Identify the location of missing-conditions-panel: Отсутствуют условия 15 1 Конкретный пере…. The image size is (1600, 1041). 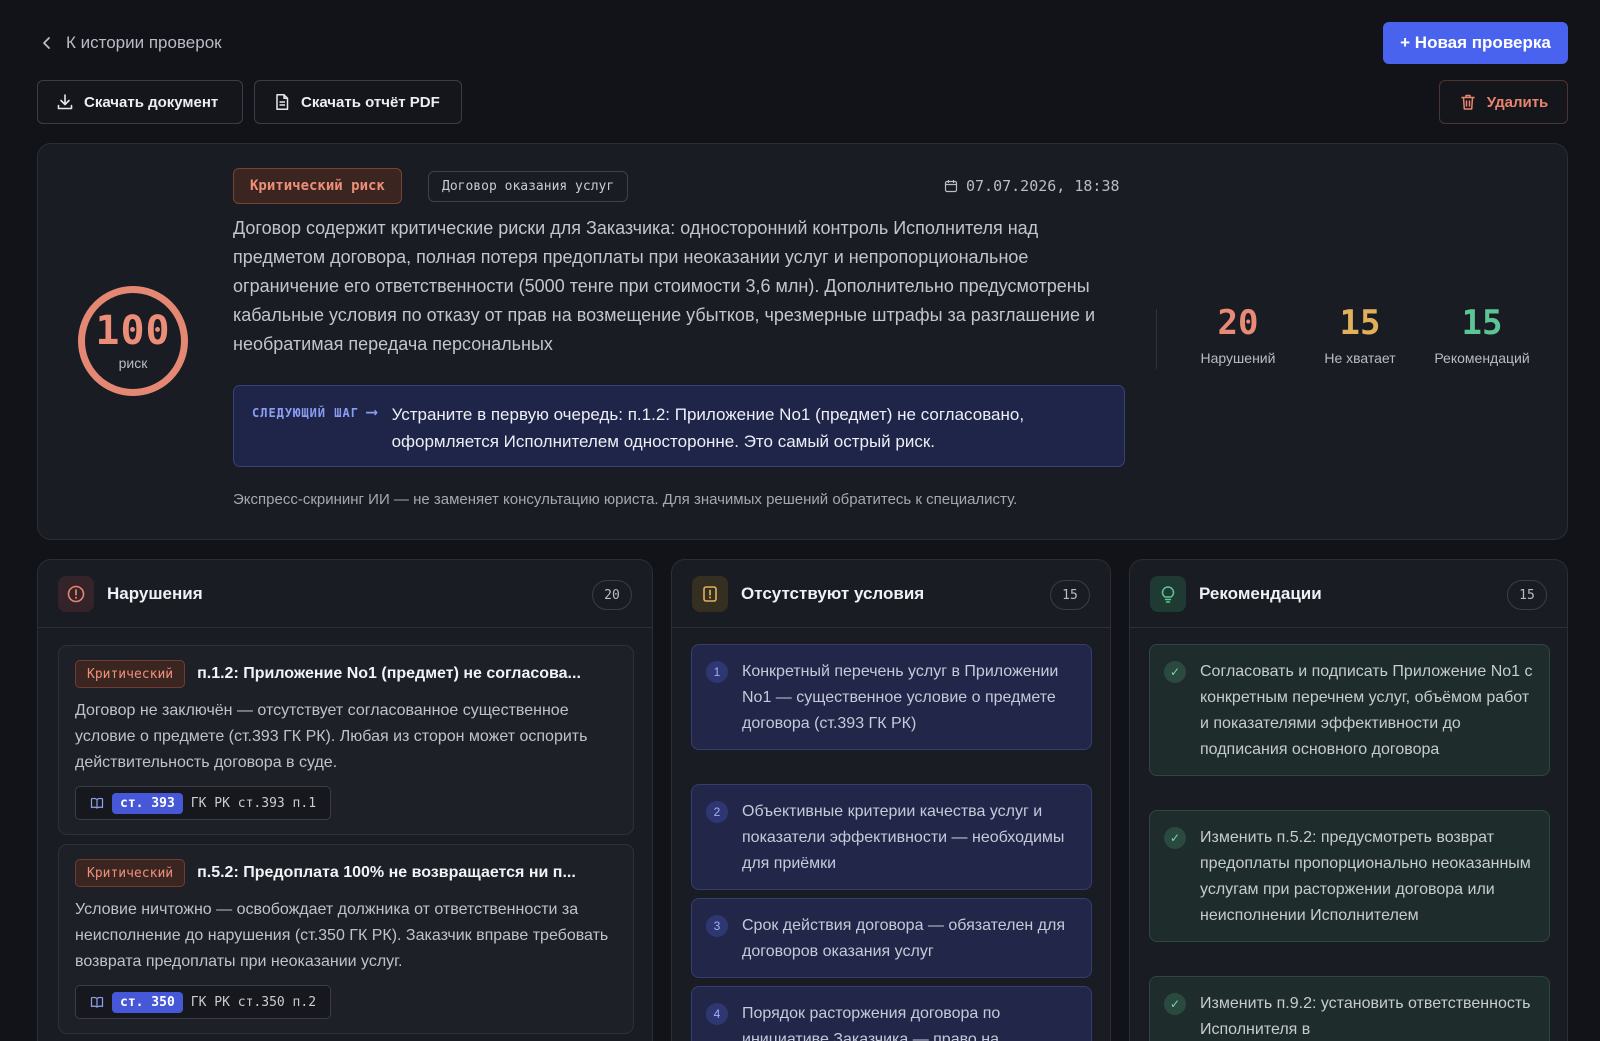
(891, 800).